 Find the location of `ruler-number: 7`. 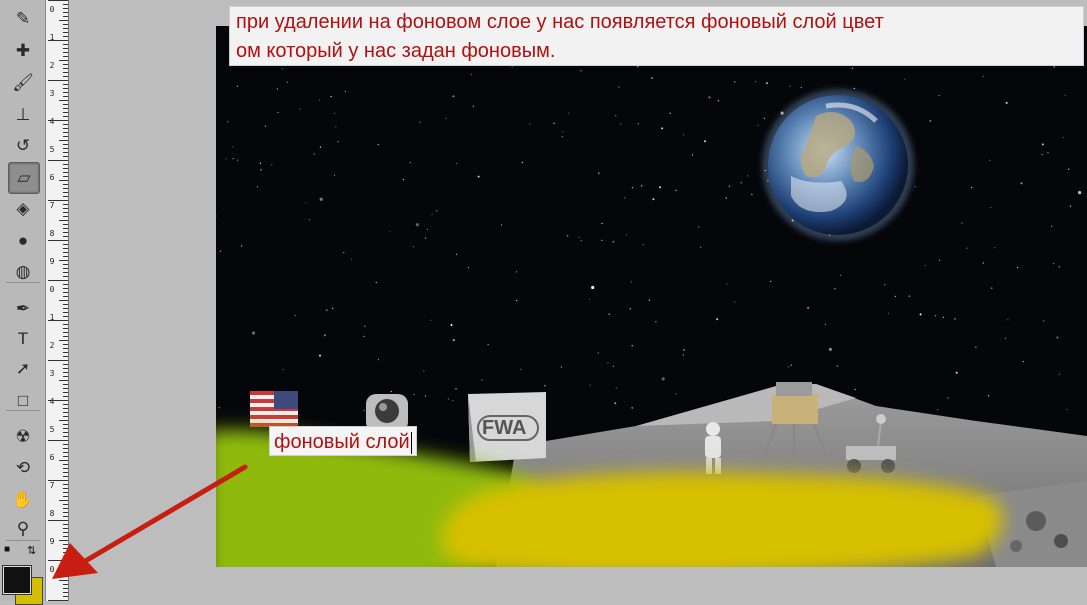

ruler-number: 7 is located at coordinates (52, 205).